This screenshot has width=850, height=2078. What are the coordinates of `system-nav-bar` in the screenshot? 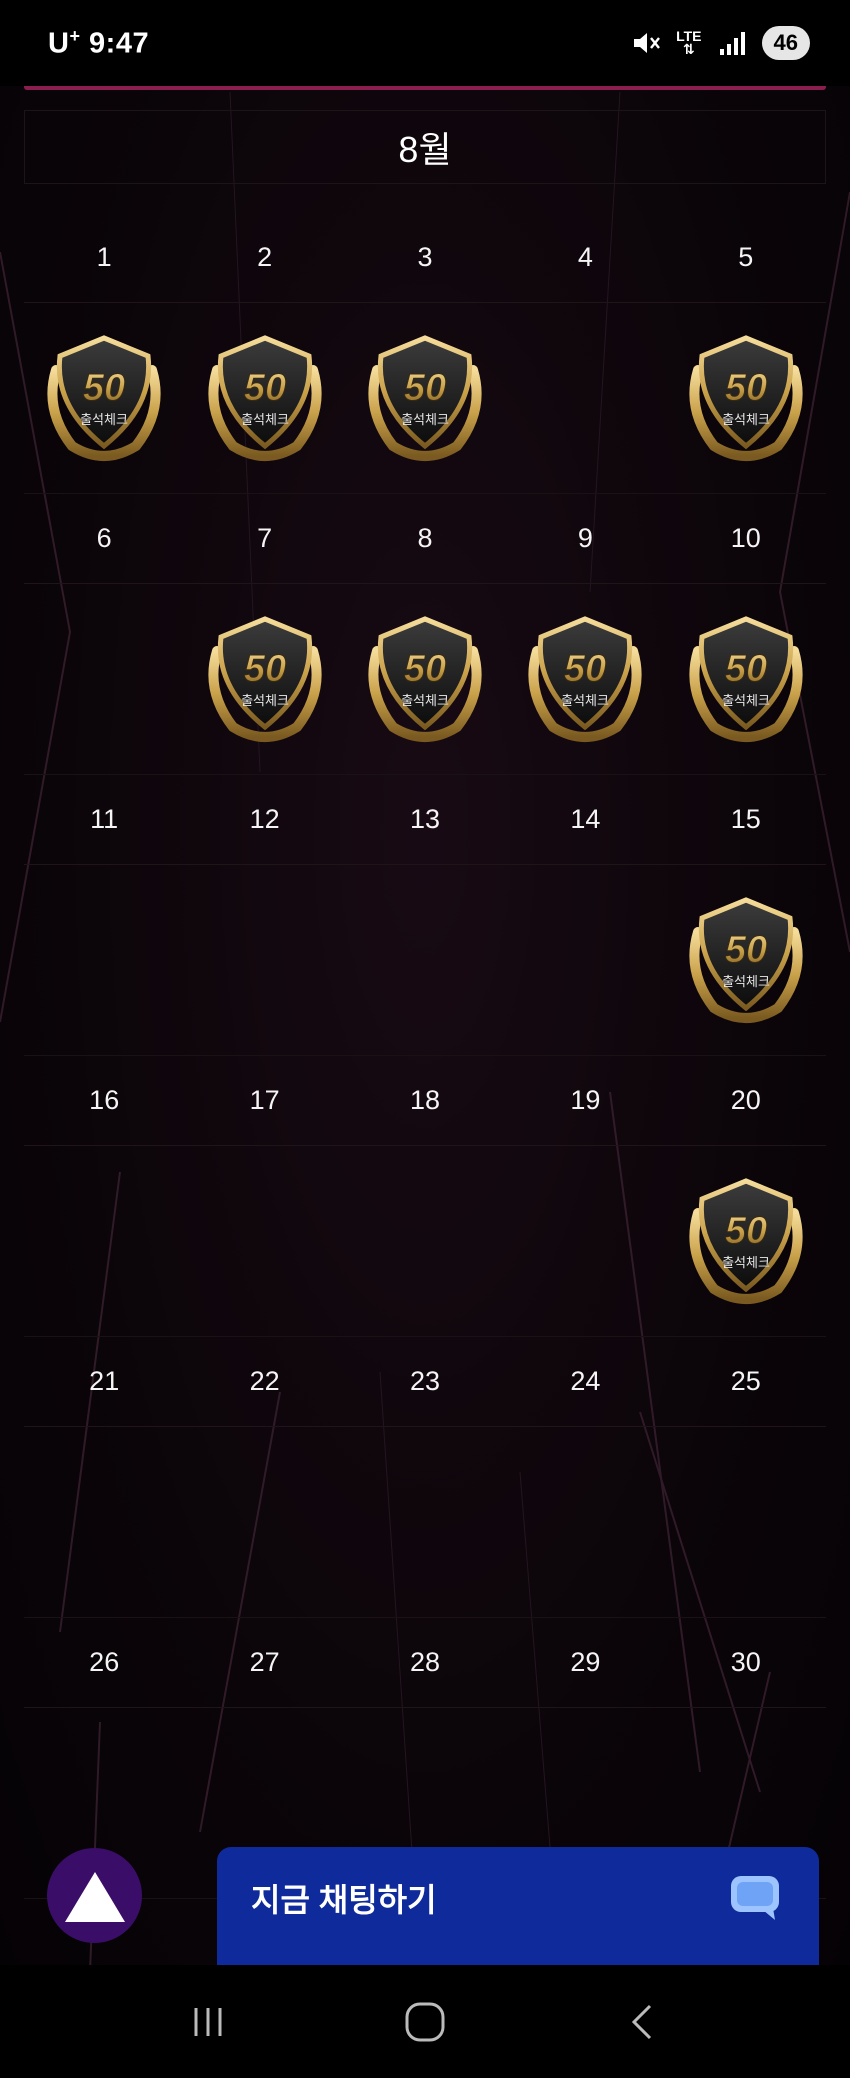 It's located at (425, 2021).